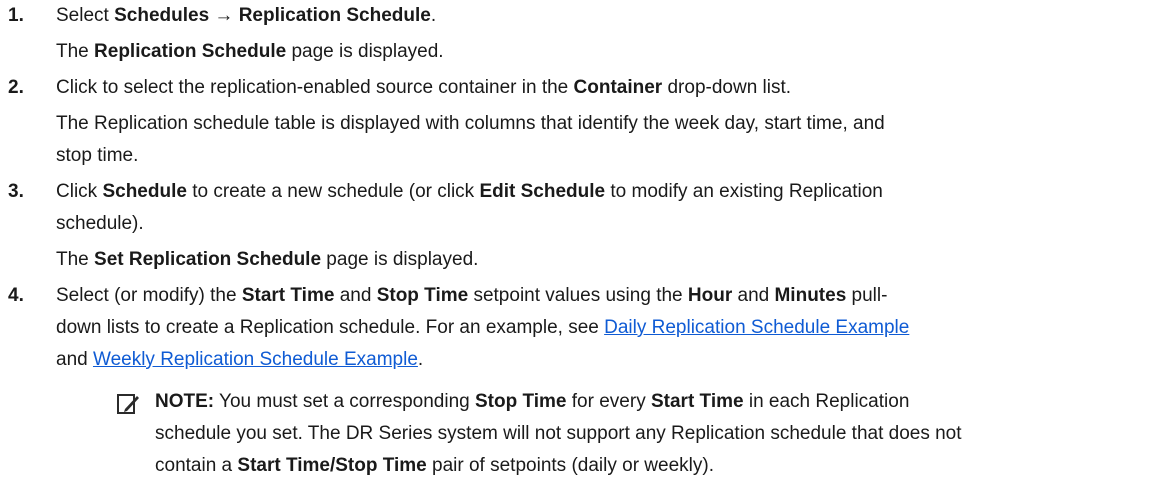  What do you see at coordinates (149, 295) in the screenshot?
I see `text: Select (or modify) the` at bounding box center [149, 295].